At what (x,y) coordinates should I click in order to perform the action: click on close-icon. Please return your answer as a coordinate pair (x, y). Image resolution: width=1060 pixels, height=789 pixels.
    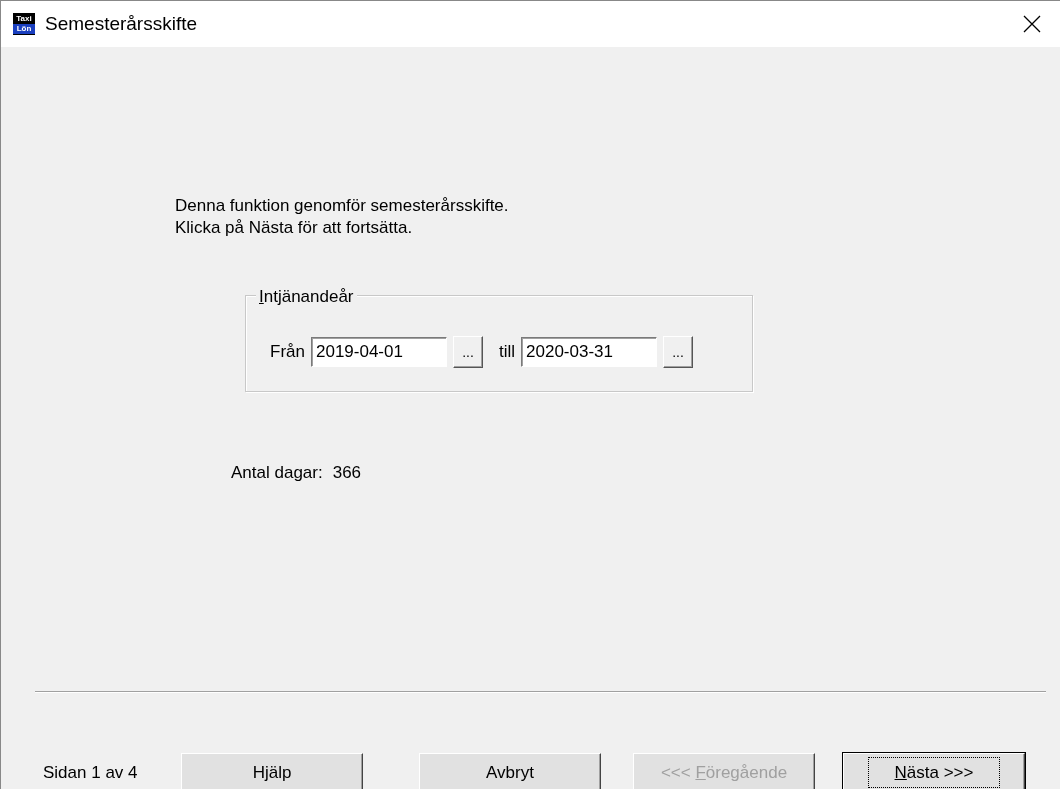
    Looking at the image, I should click on (1032, 24).